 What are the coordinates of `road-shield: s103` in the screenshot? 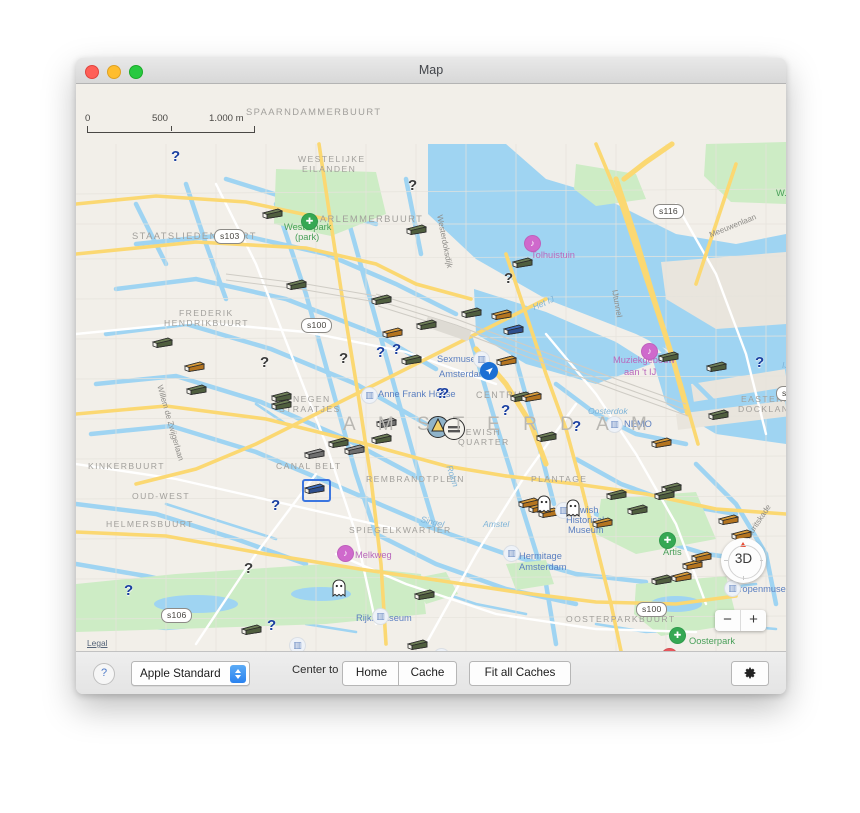 It's located at (230, 236).